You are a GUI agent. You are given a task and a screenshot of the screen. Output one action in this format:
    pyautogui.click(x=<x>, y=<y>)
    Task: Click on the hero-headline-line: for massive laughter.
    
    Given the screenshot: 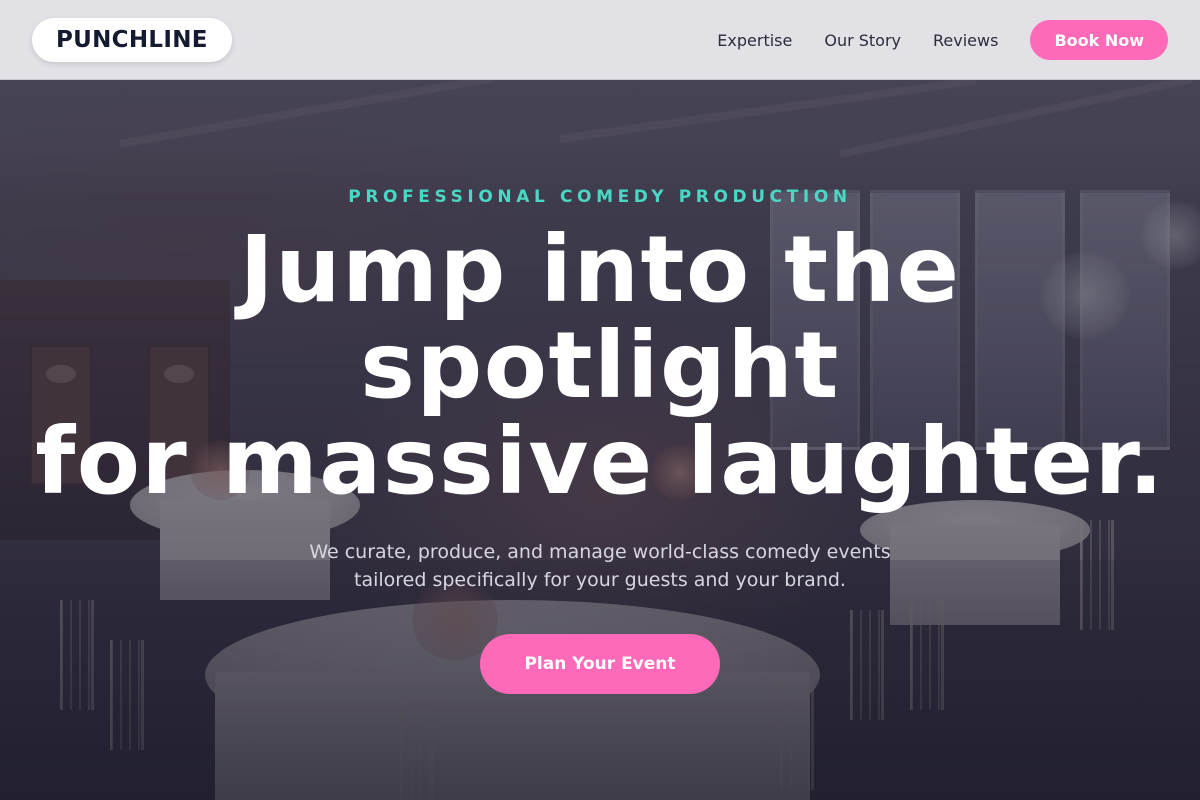 What is the action you would take?
    pyautogui.click(x=600, y=461)
    